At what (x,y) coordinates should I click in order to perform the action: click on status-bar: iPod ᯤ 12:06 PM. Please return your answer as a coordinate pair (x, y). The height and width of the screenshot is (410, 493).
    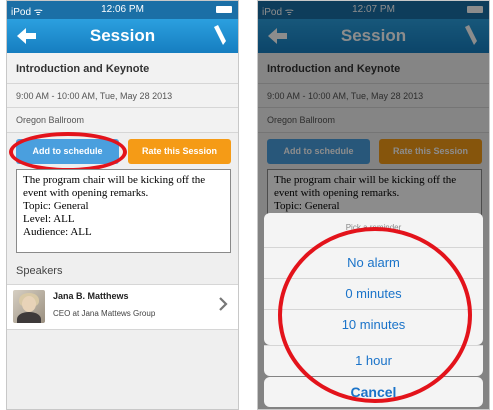
    Looking at the image, I should click on (122, 10).